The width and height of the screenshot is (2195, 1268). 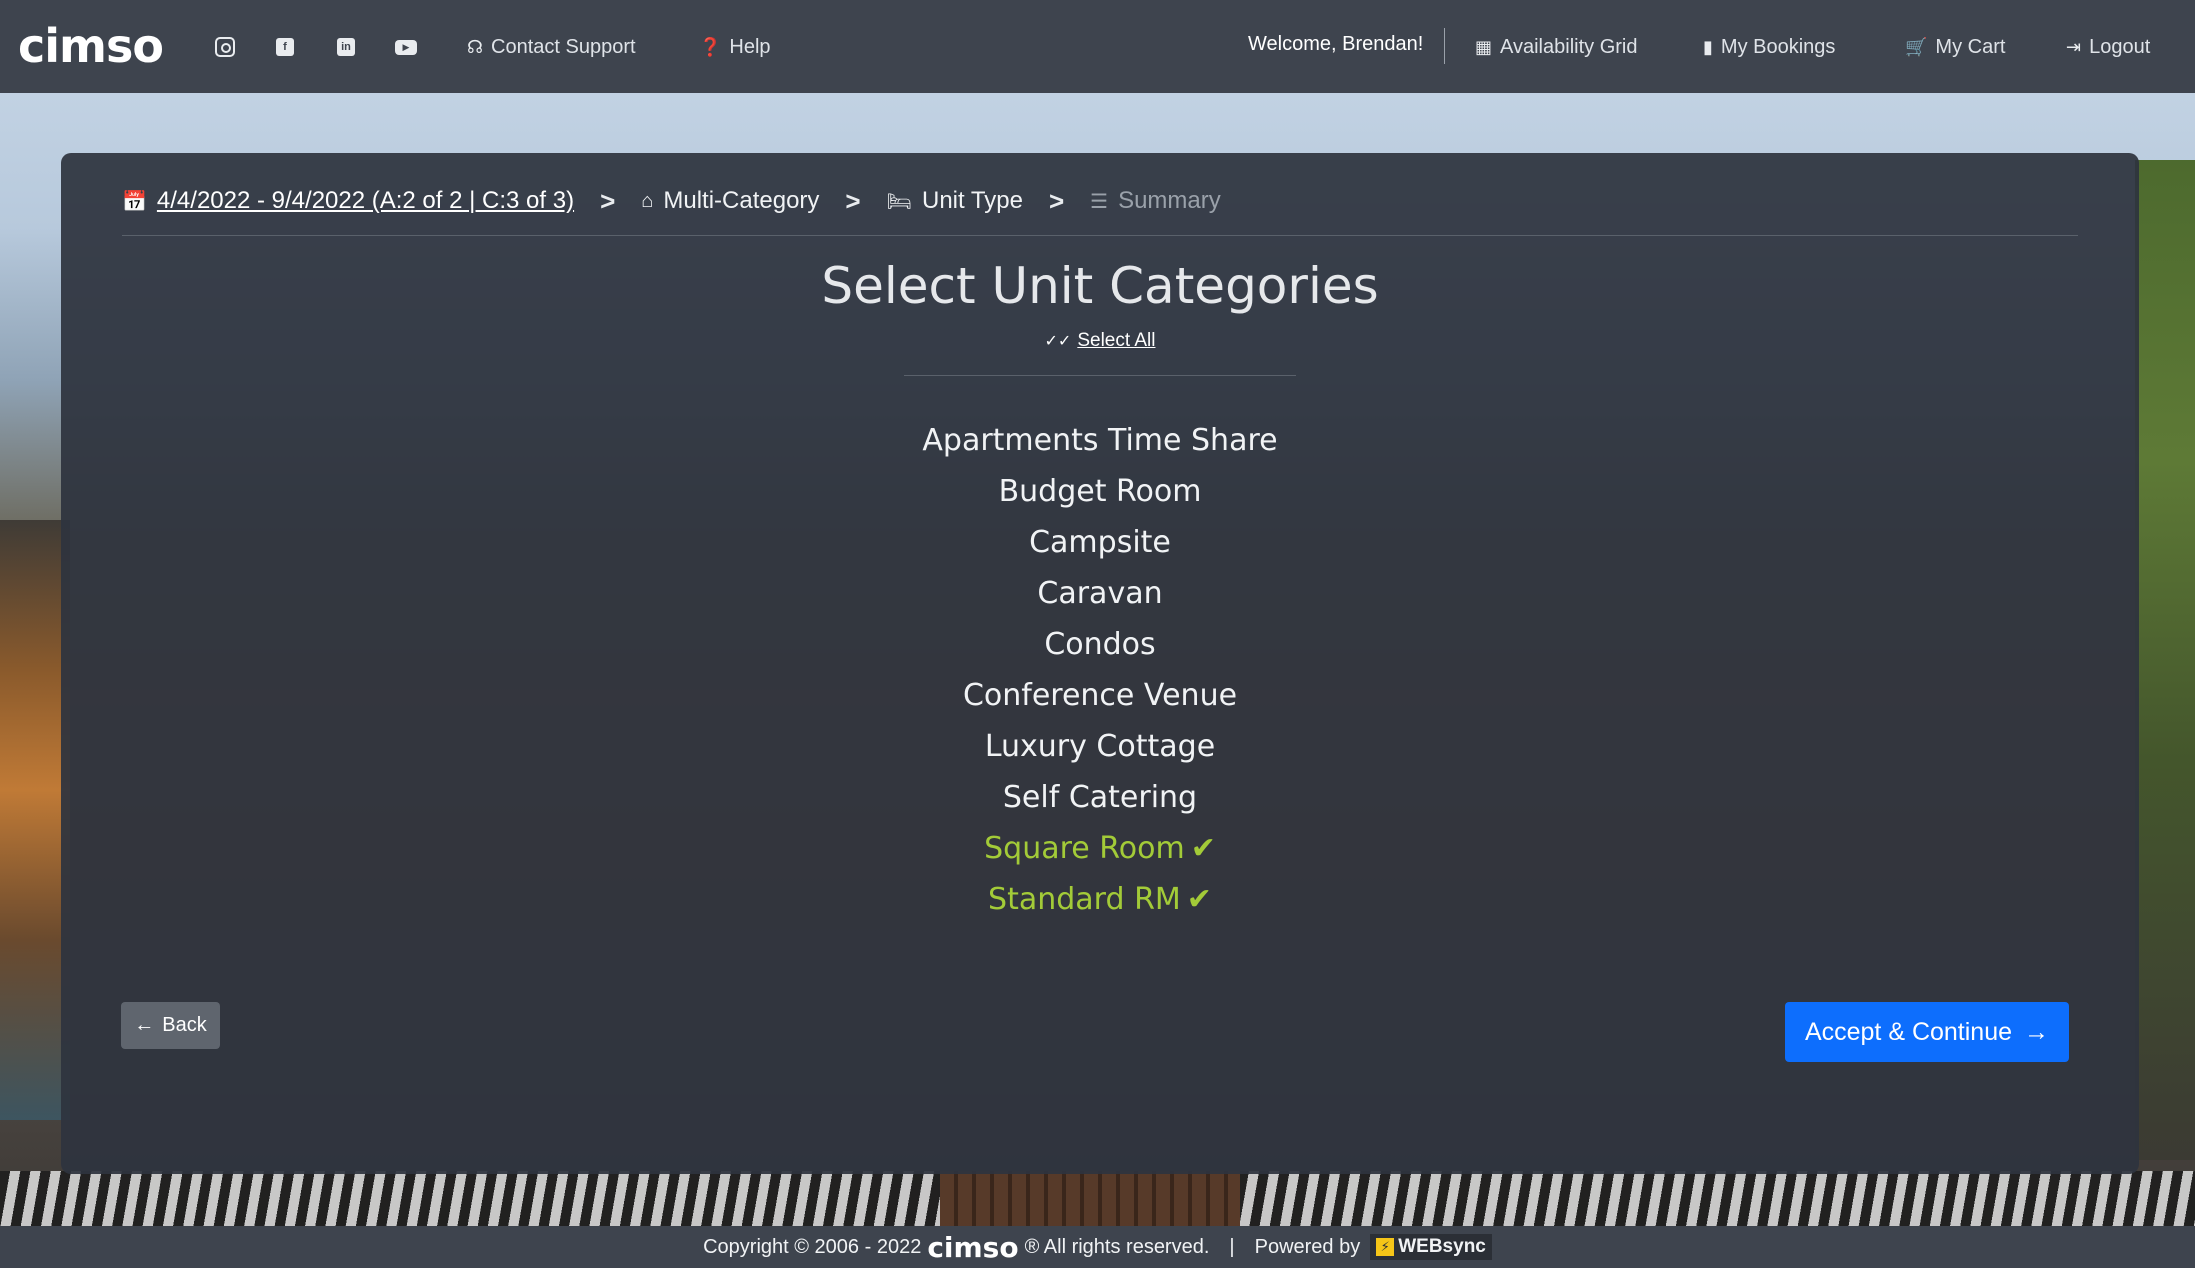 I want to click on logout-label: Logout, so click(x=2120, y=46).